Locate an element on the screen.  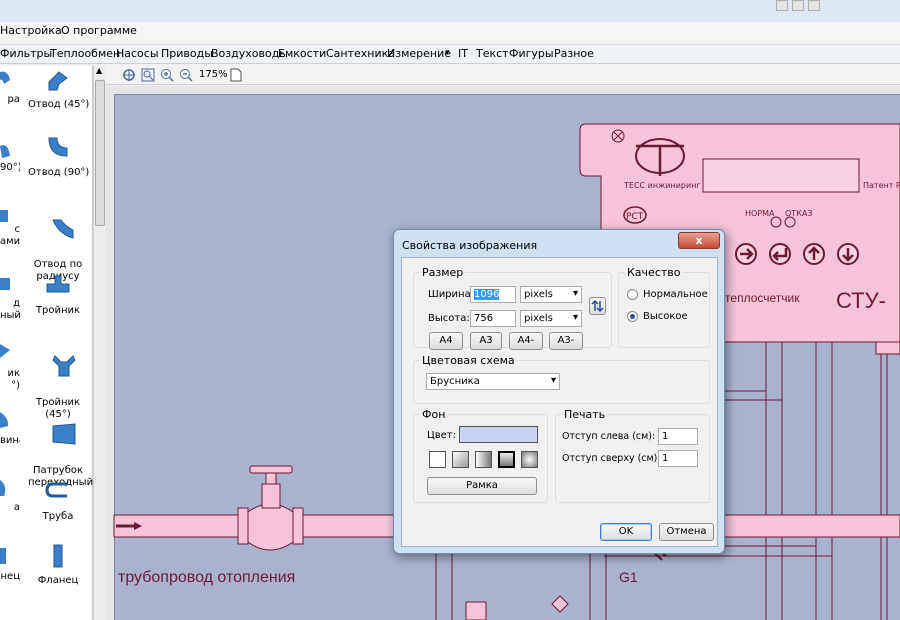
device-patent: Патент Р is located at coordinates (881, 185).